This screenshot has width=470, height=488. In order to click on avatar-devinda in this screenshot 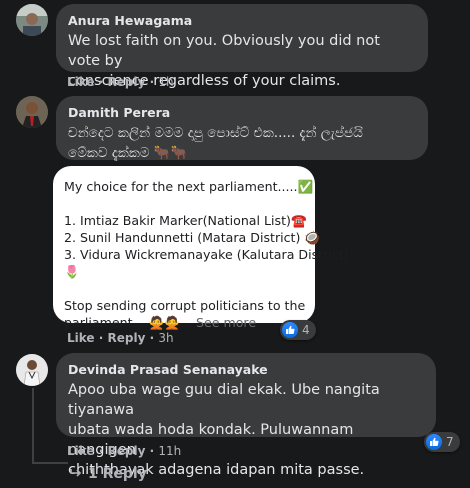, I will do `click(32, 370)`.